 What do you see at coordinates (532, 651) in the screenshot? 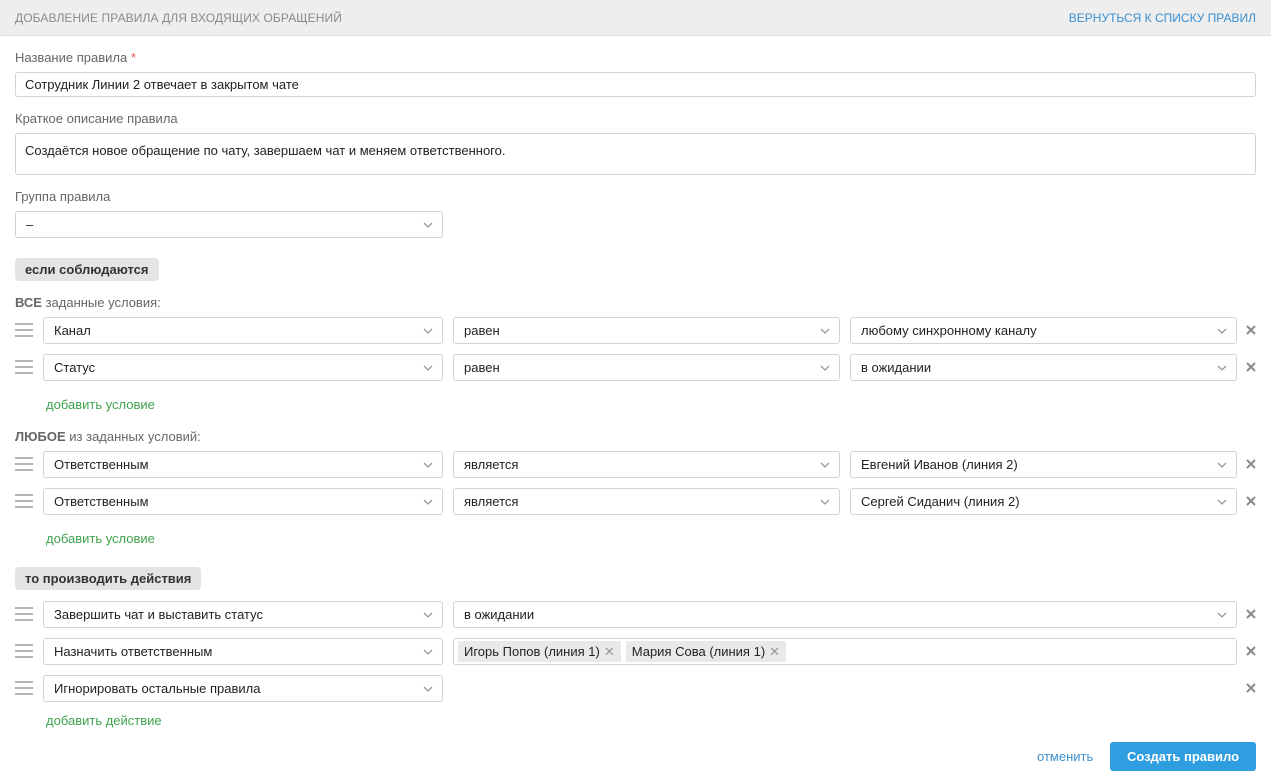
I see `assignee-tag-label: Игорь Попов (линия 1)` at bounding box center [532, 651].